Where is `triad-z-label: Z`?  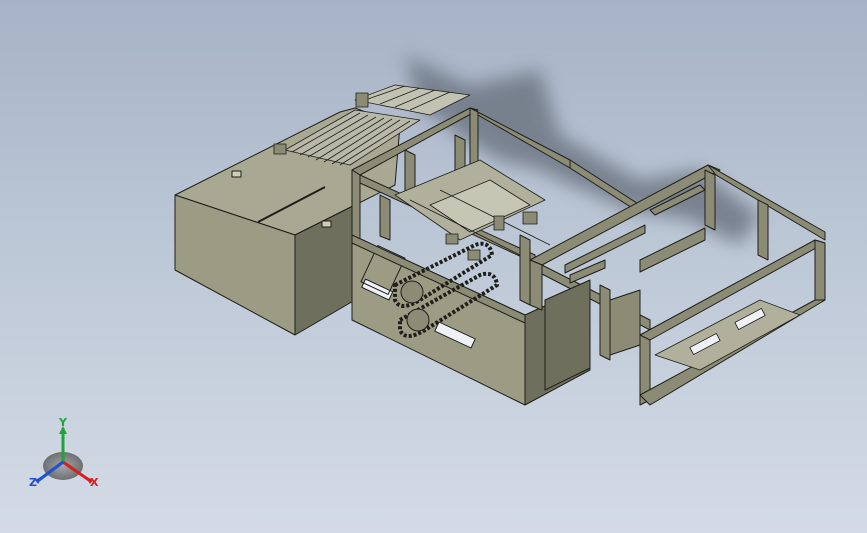 triad-z-label: Z is located at coordinates (33, 482).